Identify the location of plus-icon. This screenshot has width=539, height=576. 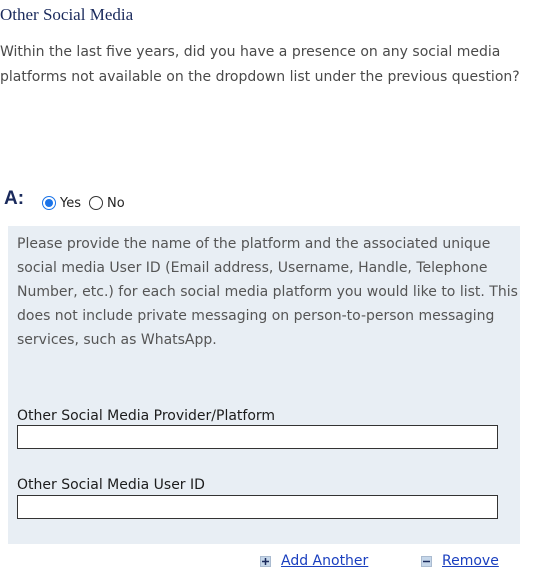
(265, 561).